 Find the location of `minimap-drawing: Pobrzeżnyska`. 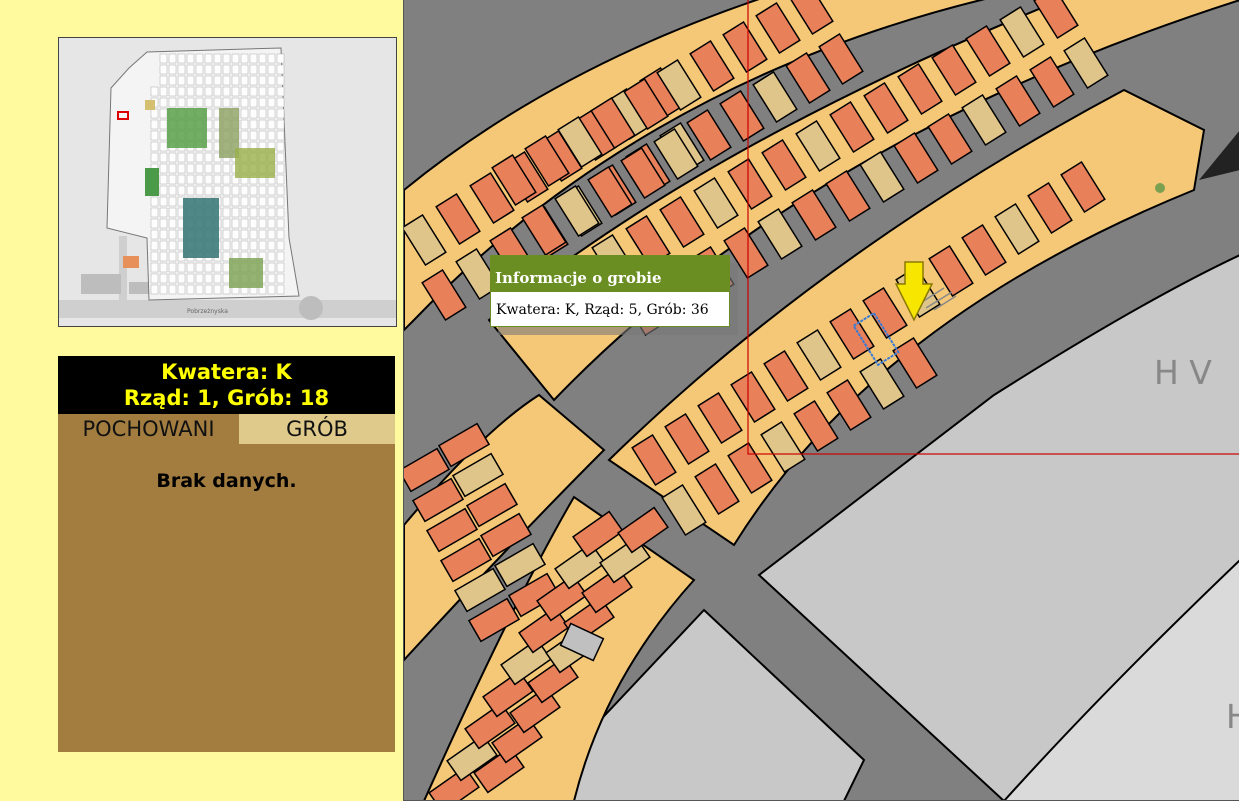

minimap-drawing: Pobrzeżnyska is located at coordinates (228, 182).